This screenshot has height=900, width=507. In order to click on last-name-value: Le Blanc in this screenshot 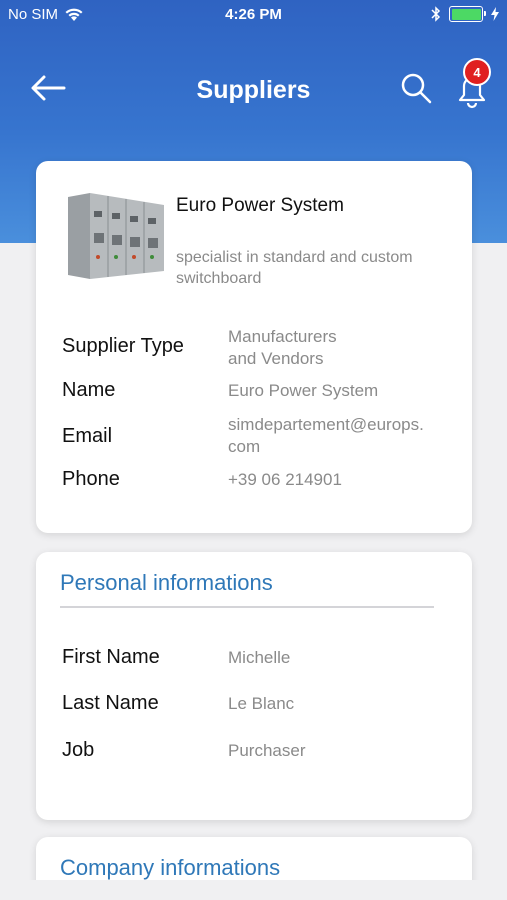, I will do `click(261, 703)`.